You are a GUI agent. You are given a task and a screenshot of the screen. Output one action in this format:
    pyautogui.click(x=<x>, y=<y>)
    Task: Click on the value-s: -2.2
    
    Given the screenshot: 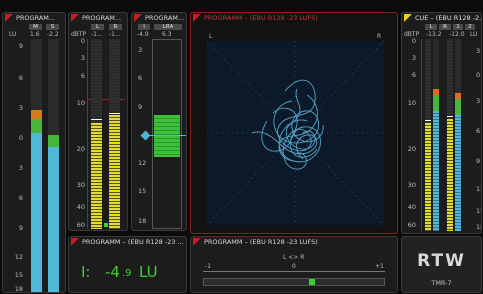 What is the action you would take?
    pyautogui.click(x=53, y=34)
    